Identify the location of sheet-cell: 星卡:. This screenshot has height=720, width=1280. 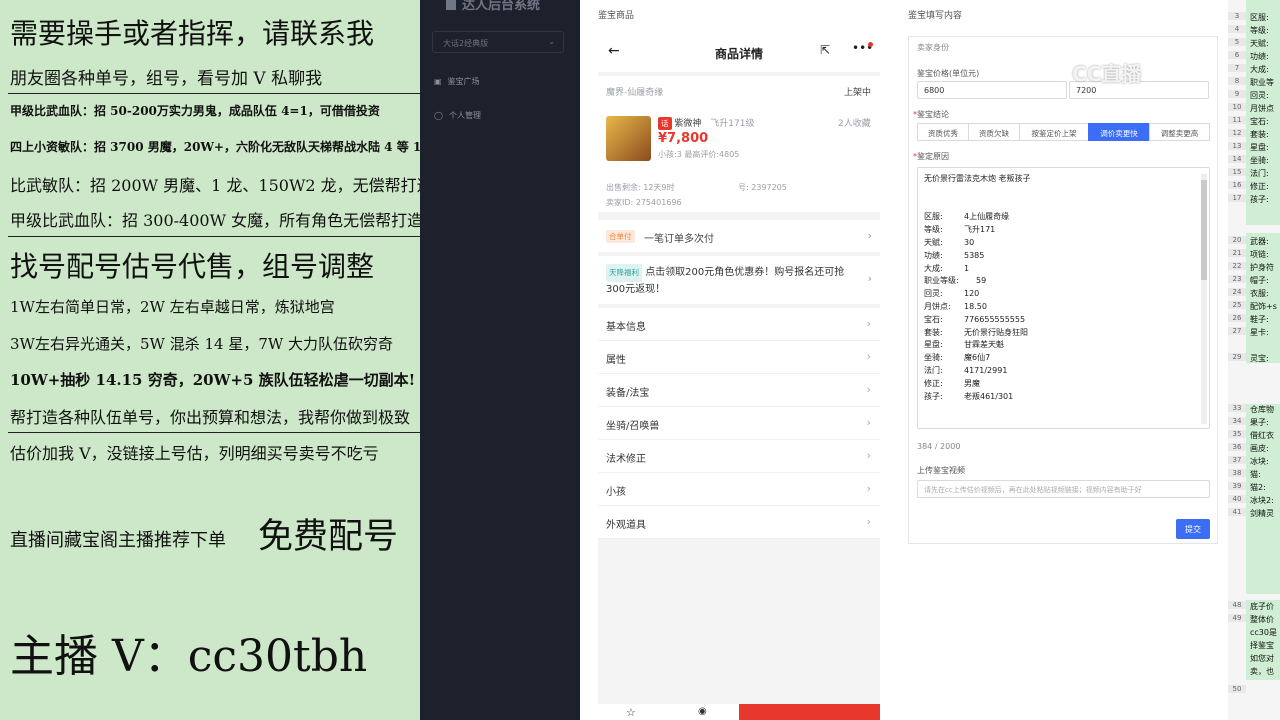
(1259, 332).